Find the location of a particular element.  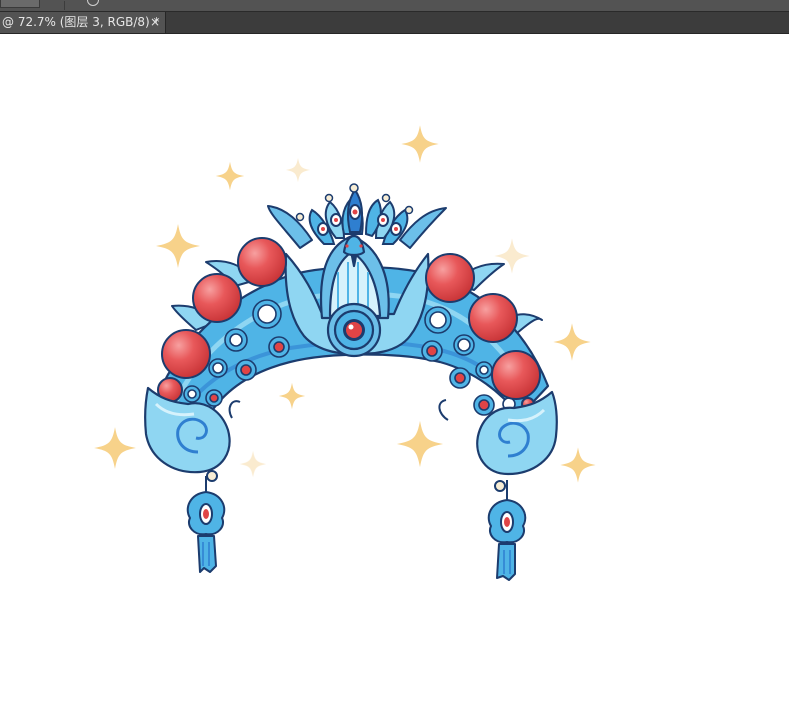

feather-crest is located at coordinates (358, 216).